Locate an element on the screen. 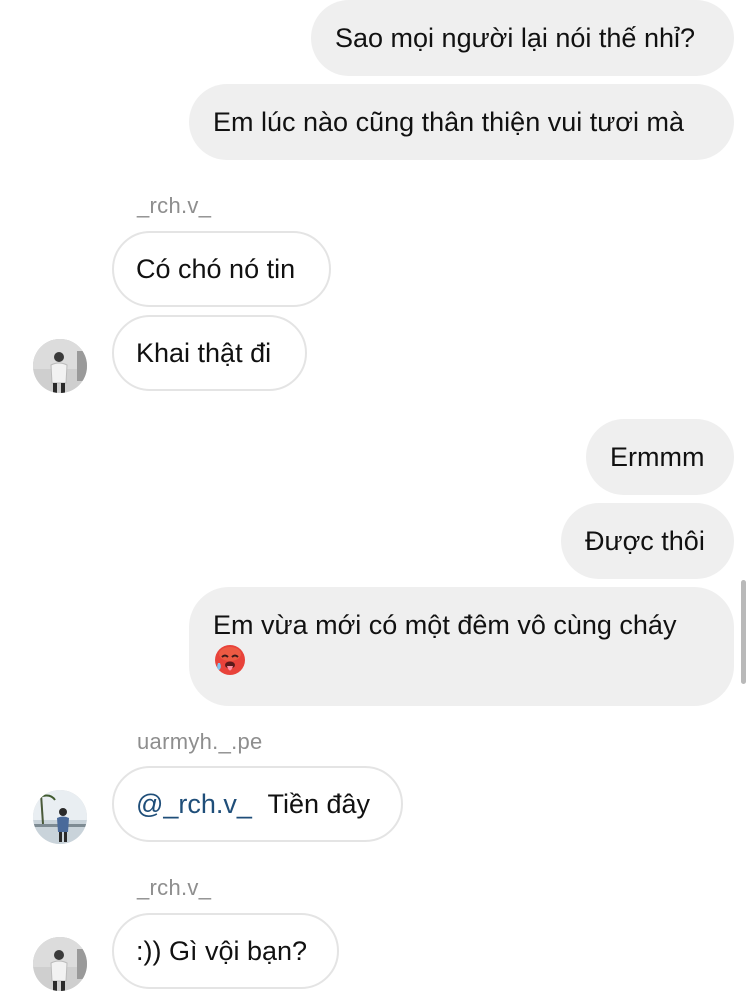  message-text: Khai thật đi is located at coordinates (204, 353).